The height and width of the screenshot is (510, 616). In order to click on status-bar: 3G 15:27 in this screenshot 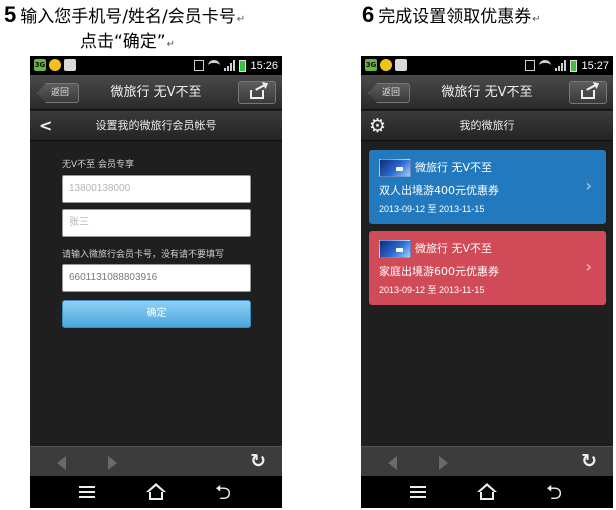, I will do `click(487, 65)`.